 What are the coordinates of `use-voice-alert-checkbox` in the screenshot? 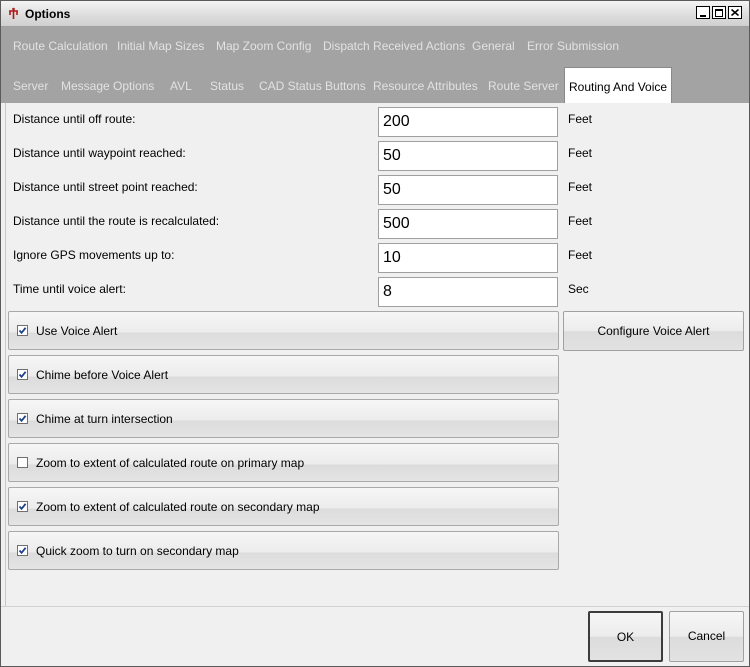 It's located at (22, 330).